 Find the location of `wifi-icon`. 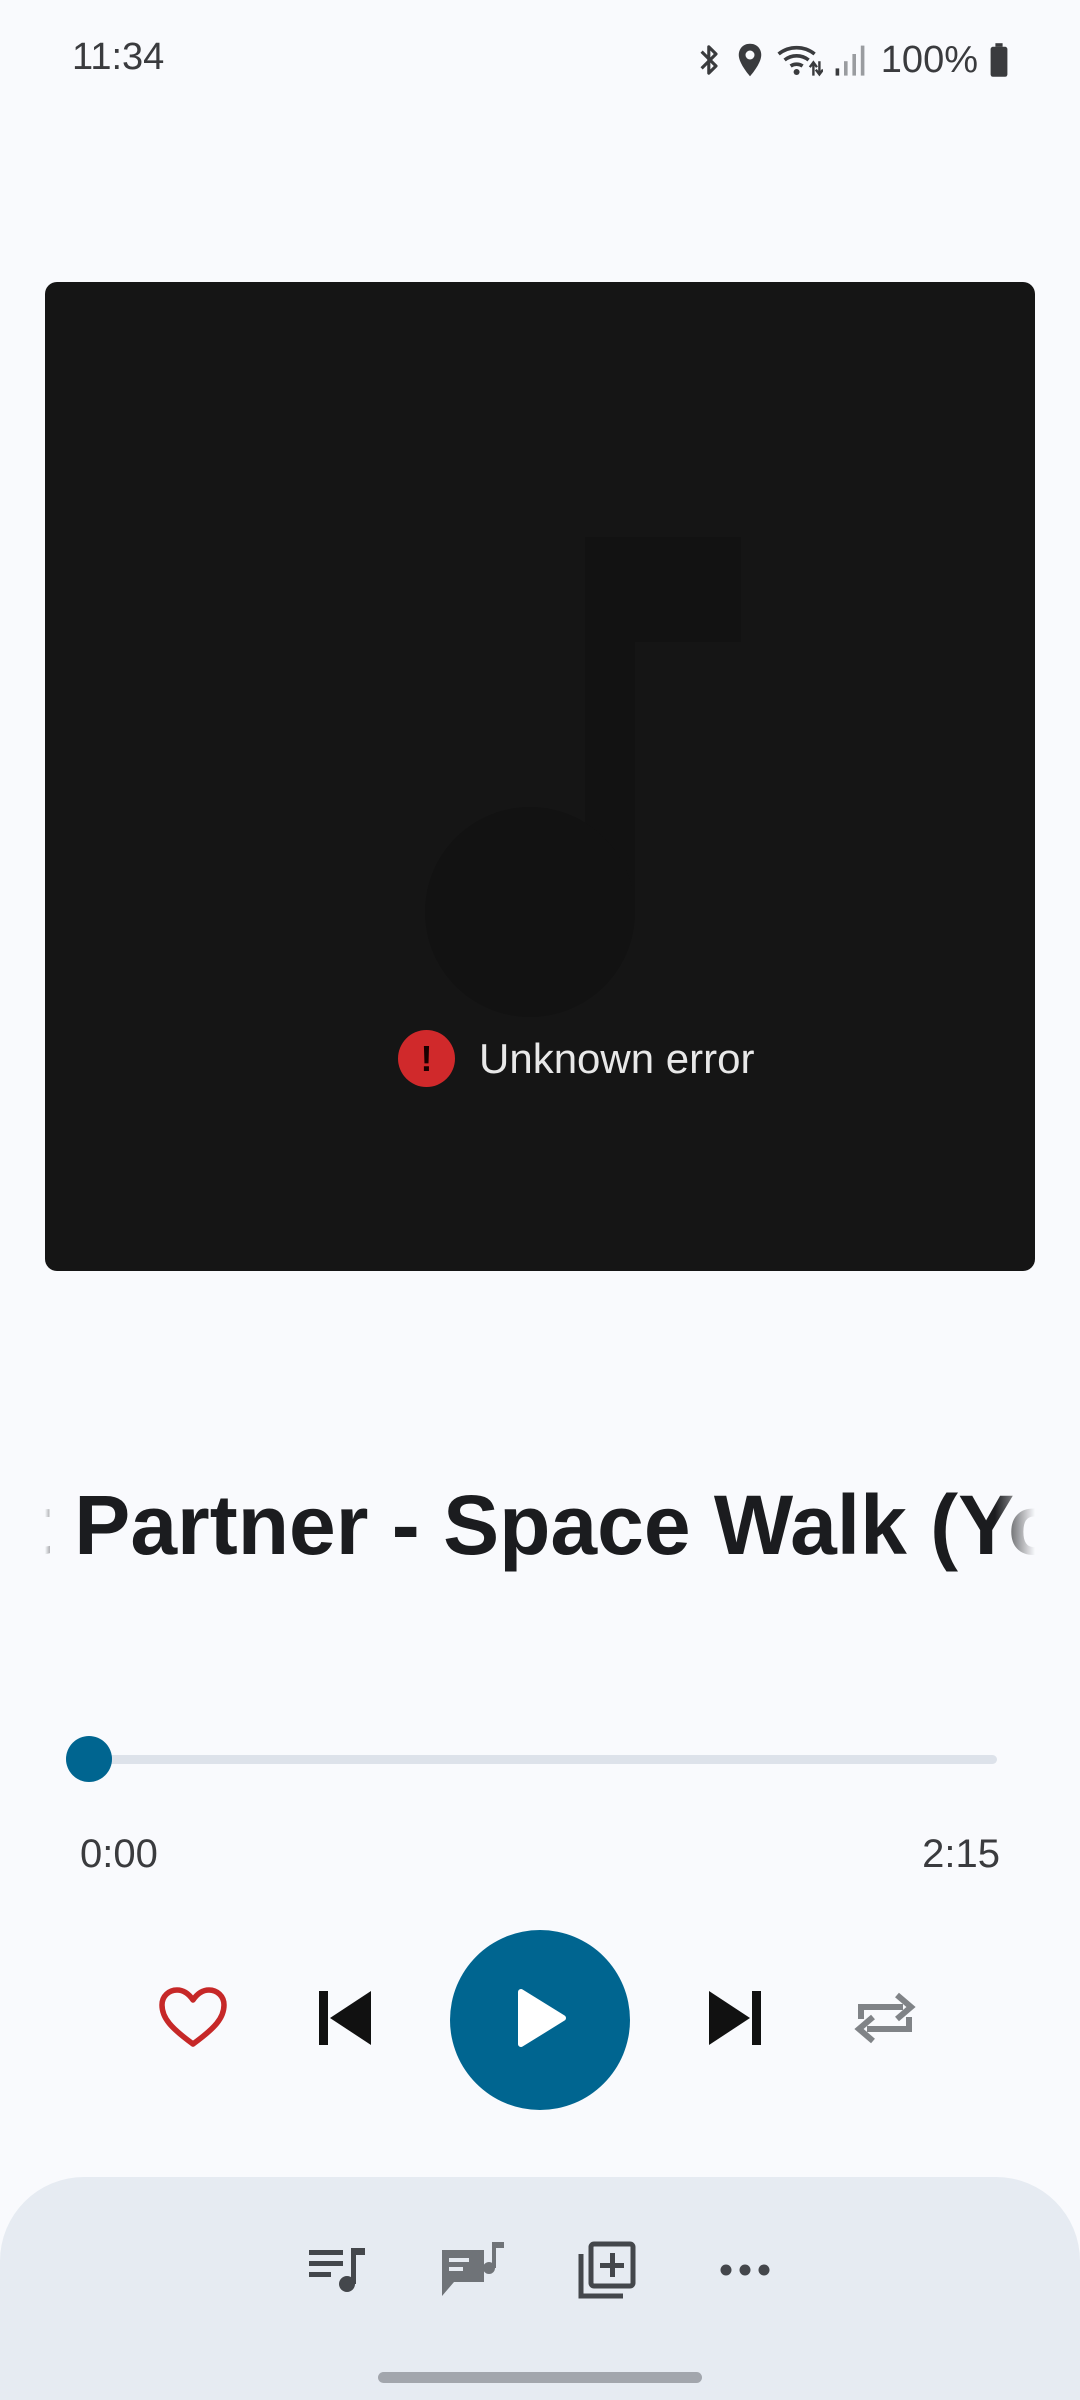

wifi-icon is located at coordinates (799, 60).